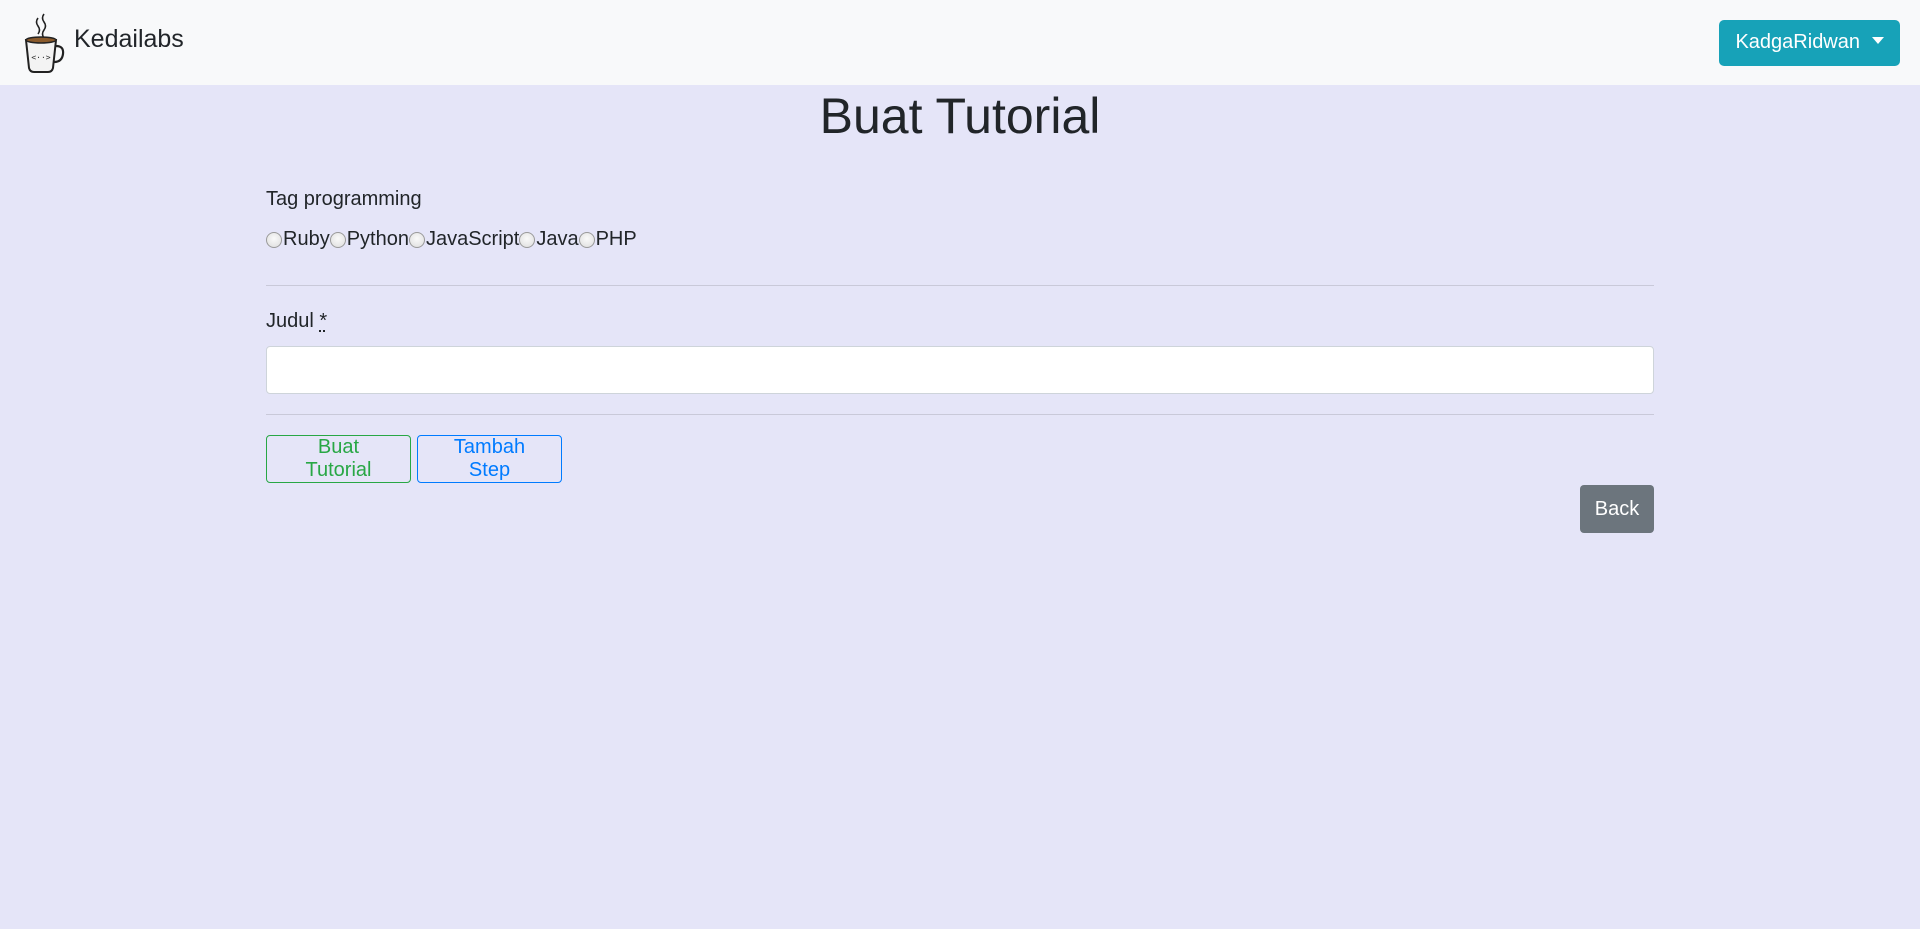 Image resolution: width=1920 pixels, height=929 pixels. What do you see at coordinates (44, 43) in the screenshot?
I see `coffee-cup-code-icon: <··>` at bounding box center [44, 43].